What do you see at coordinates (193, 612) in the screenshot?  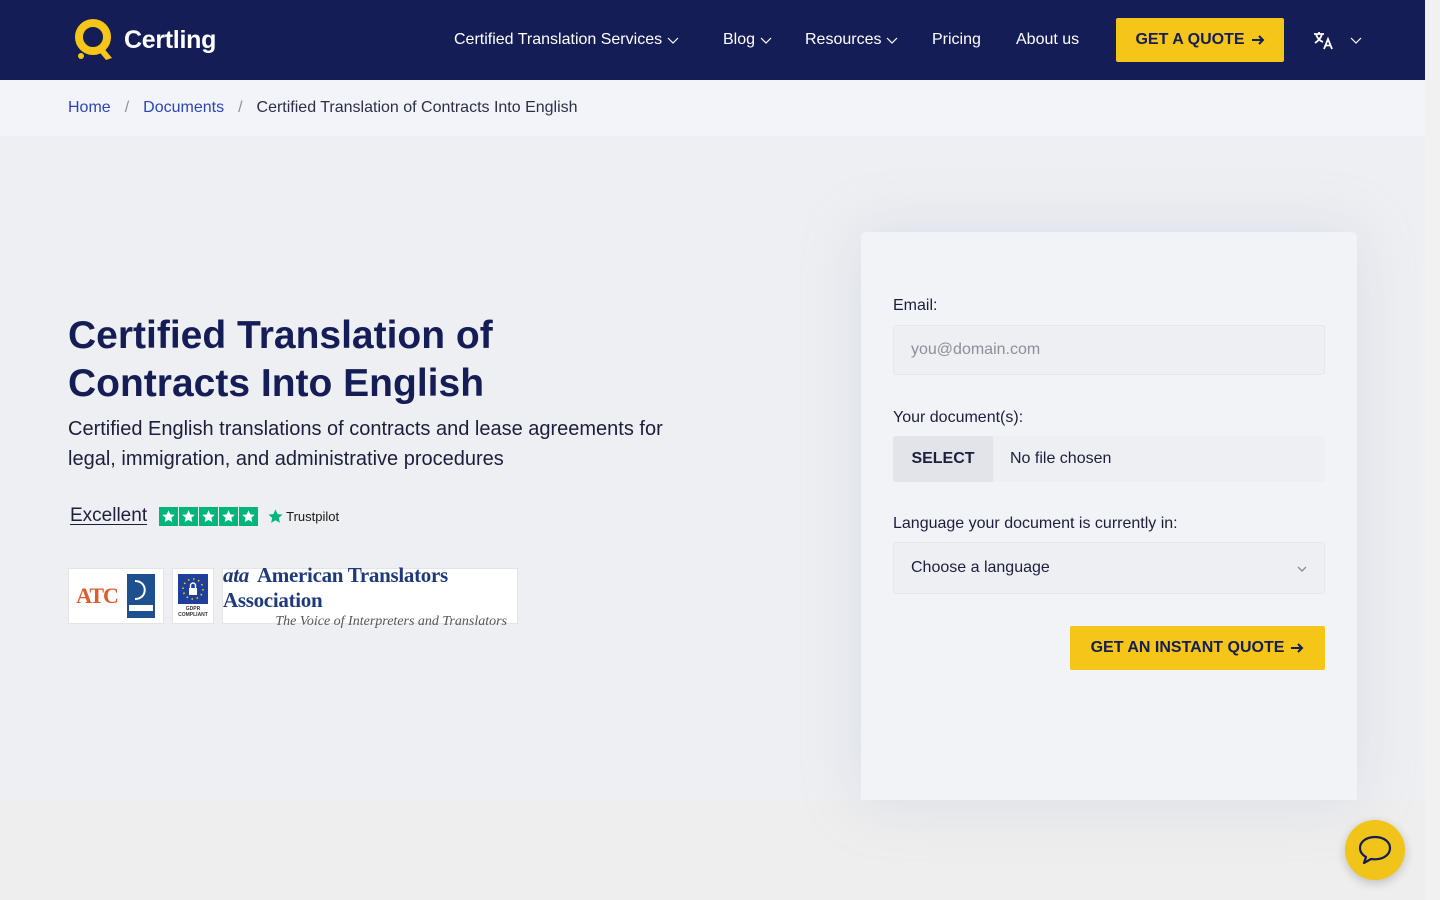 I see `gdpr-label: GDPR COMPLIANT` at bounding box center [193, 612].